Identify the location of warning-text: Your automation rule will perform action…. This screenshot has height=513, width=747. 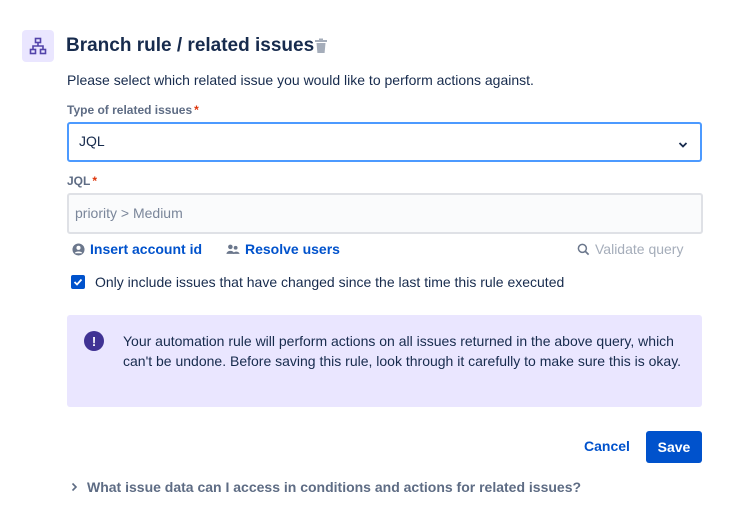
(402, 351).